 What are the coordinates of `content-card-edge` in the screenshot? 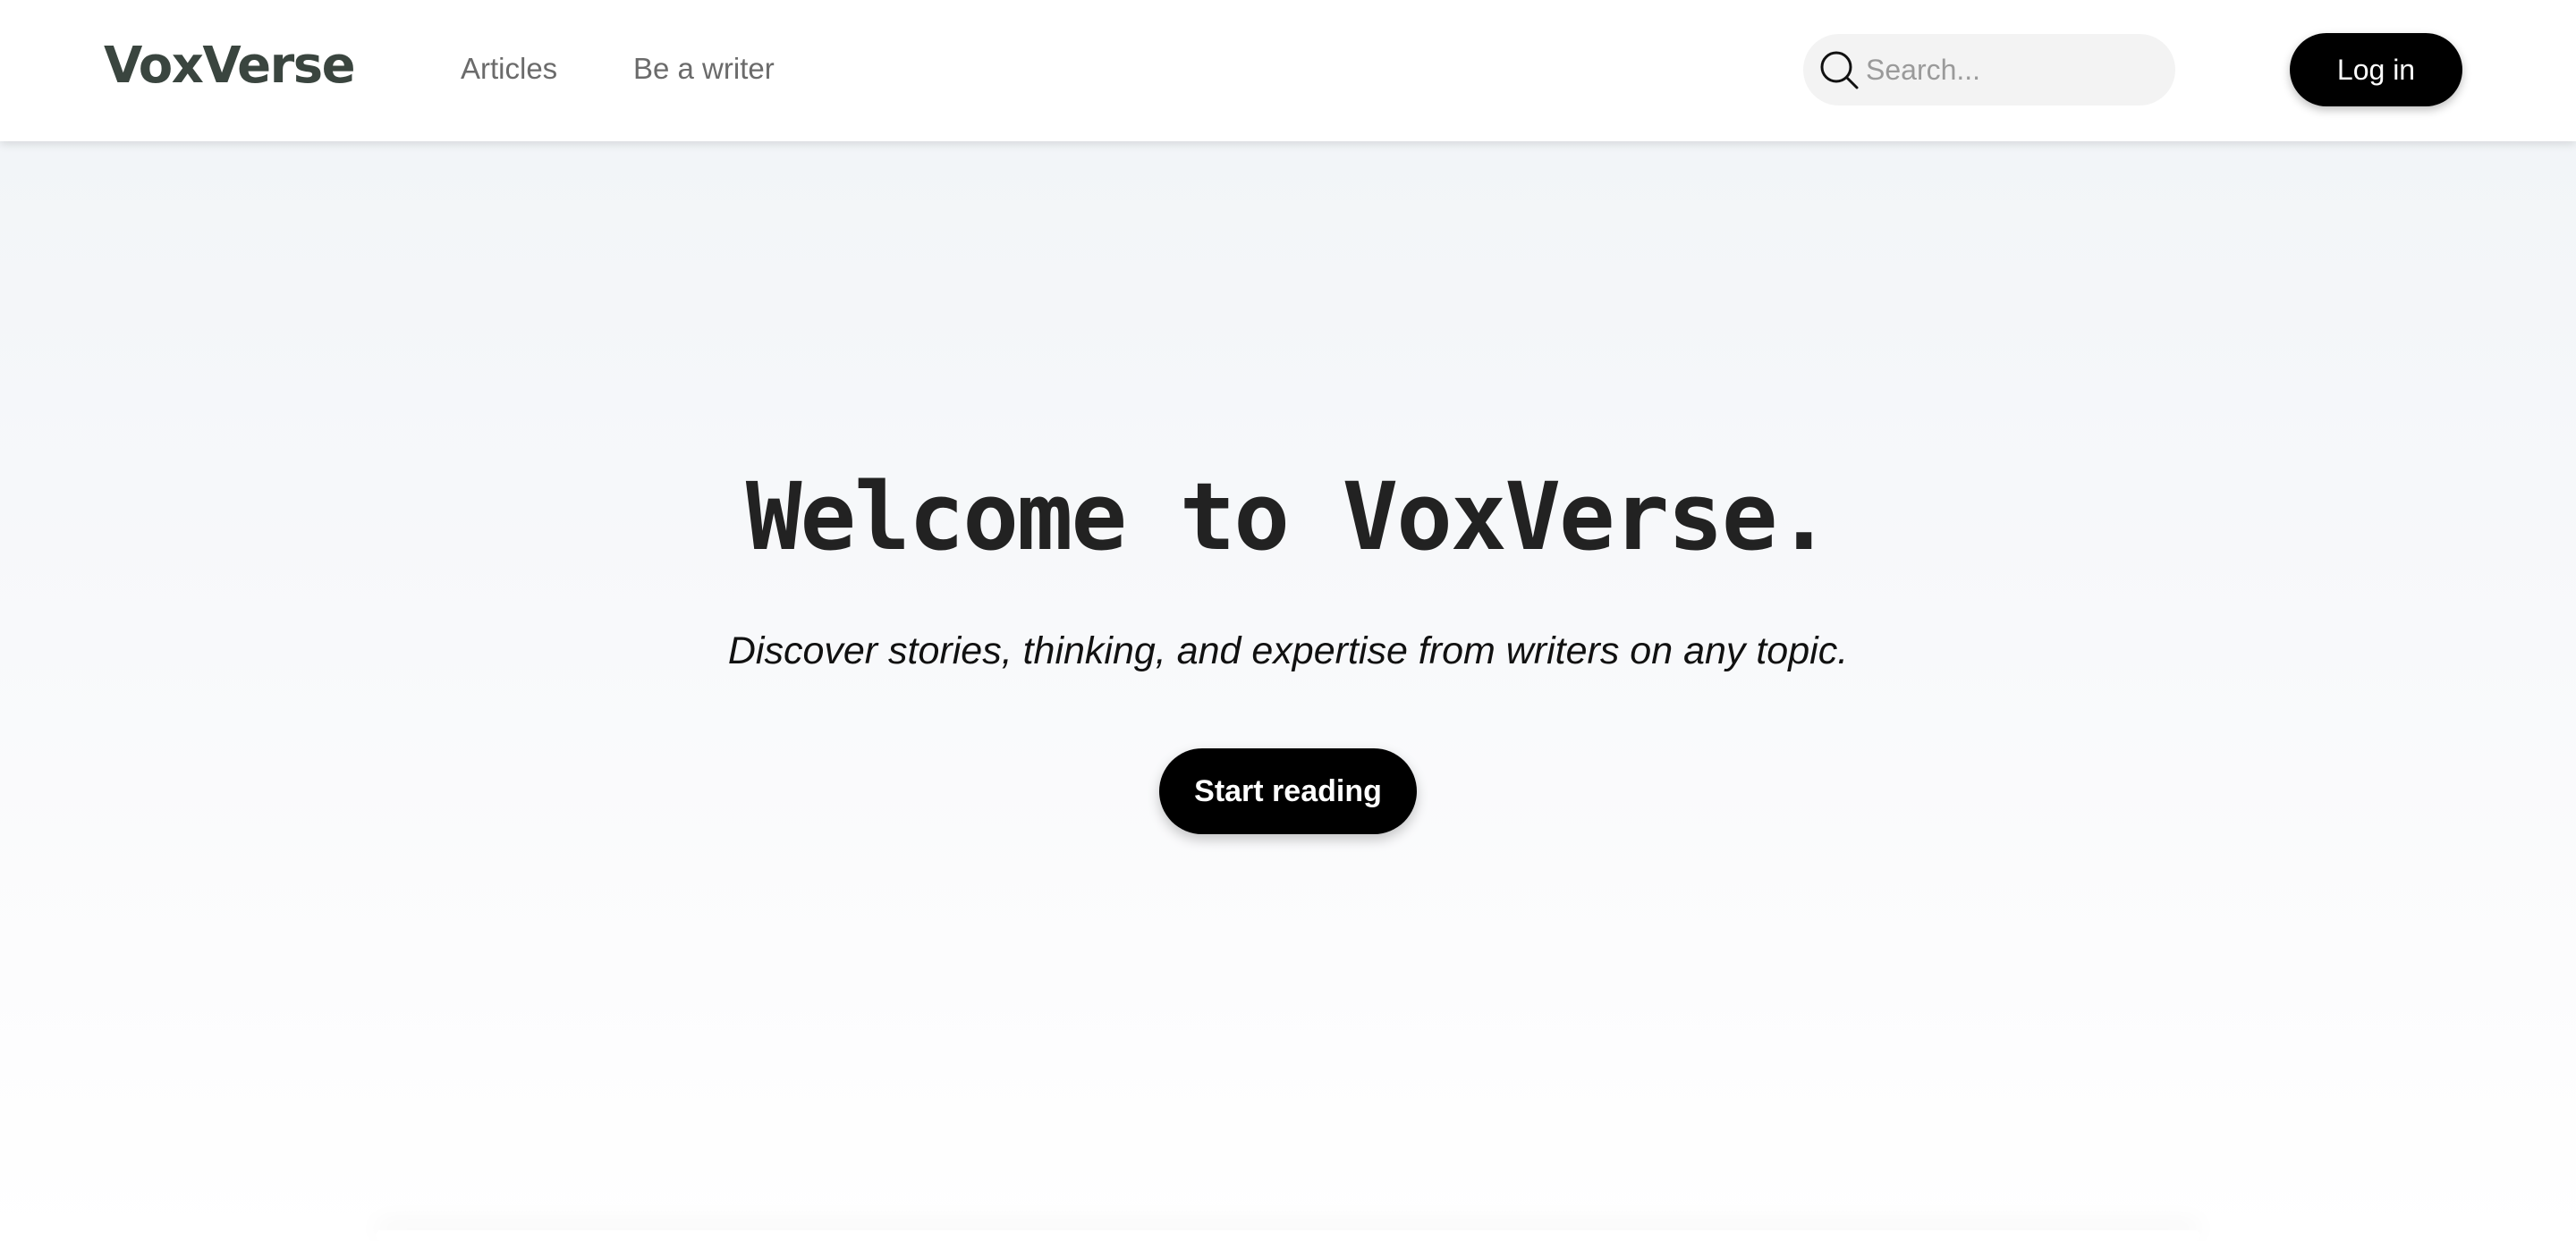 It's located at (1288, 1235).